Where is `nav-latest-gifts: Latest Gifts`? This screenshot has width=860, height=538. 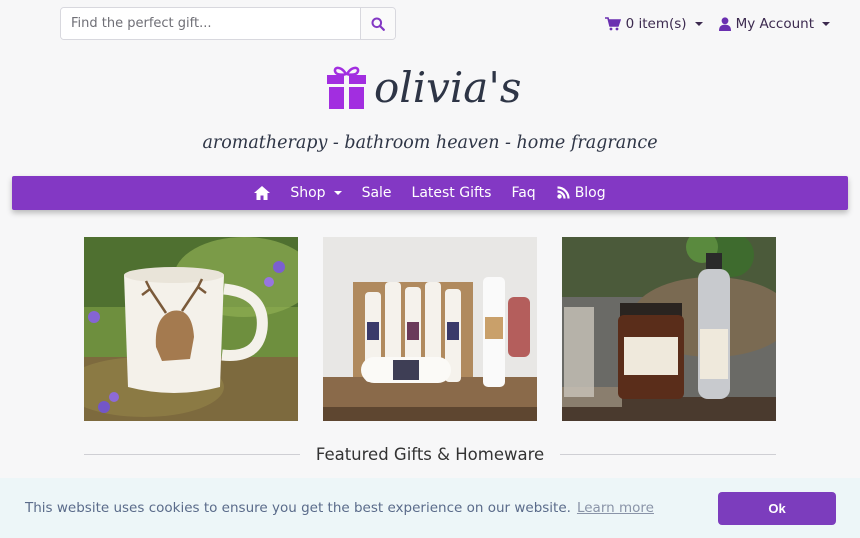
nav-latest-gifts: Latest Gifts is located at coordinates (452, 193).